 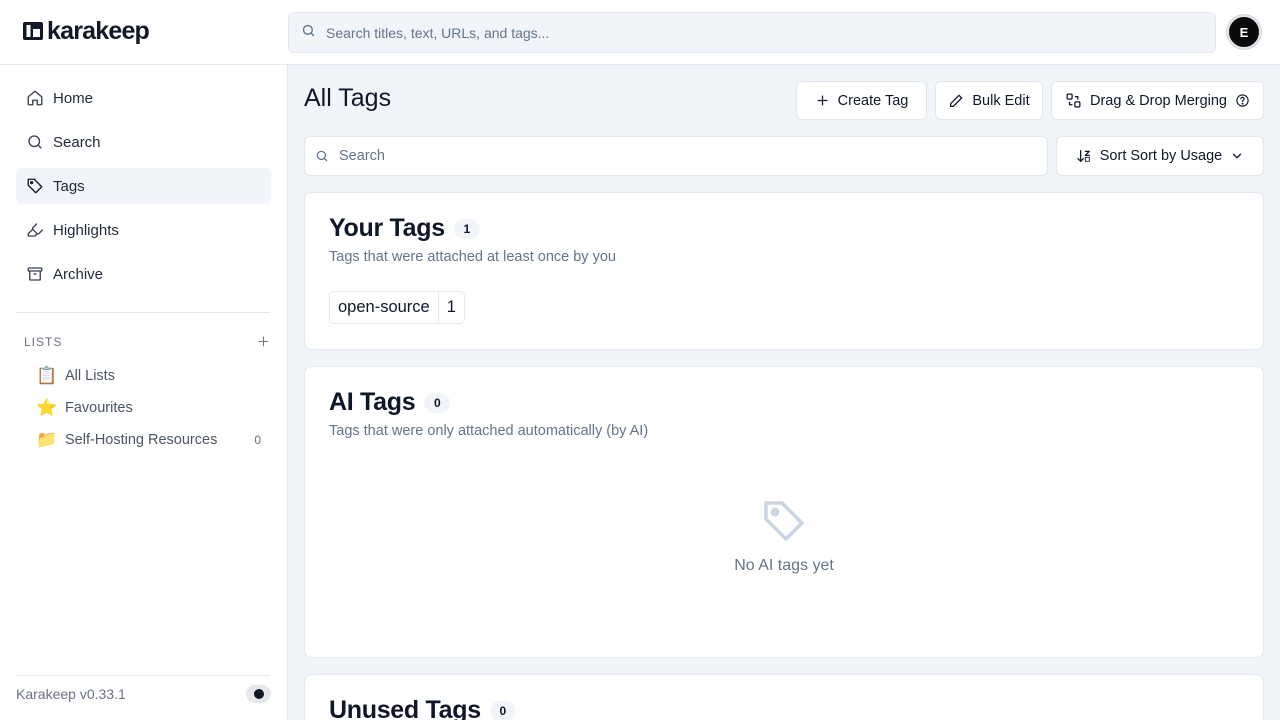 What do you see at coordinates (1242, 100) in the screenshot?
I see `help-circle-icon` at bounding box center [1242, 100].